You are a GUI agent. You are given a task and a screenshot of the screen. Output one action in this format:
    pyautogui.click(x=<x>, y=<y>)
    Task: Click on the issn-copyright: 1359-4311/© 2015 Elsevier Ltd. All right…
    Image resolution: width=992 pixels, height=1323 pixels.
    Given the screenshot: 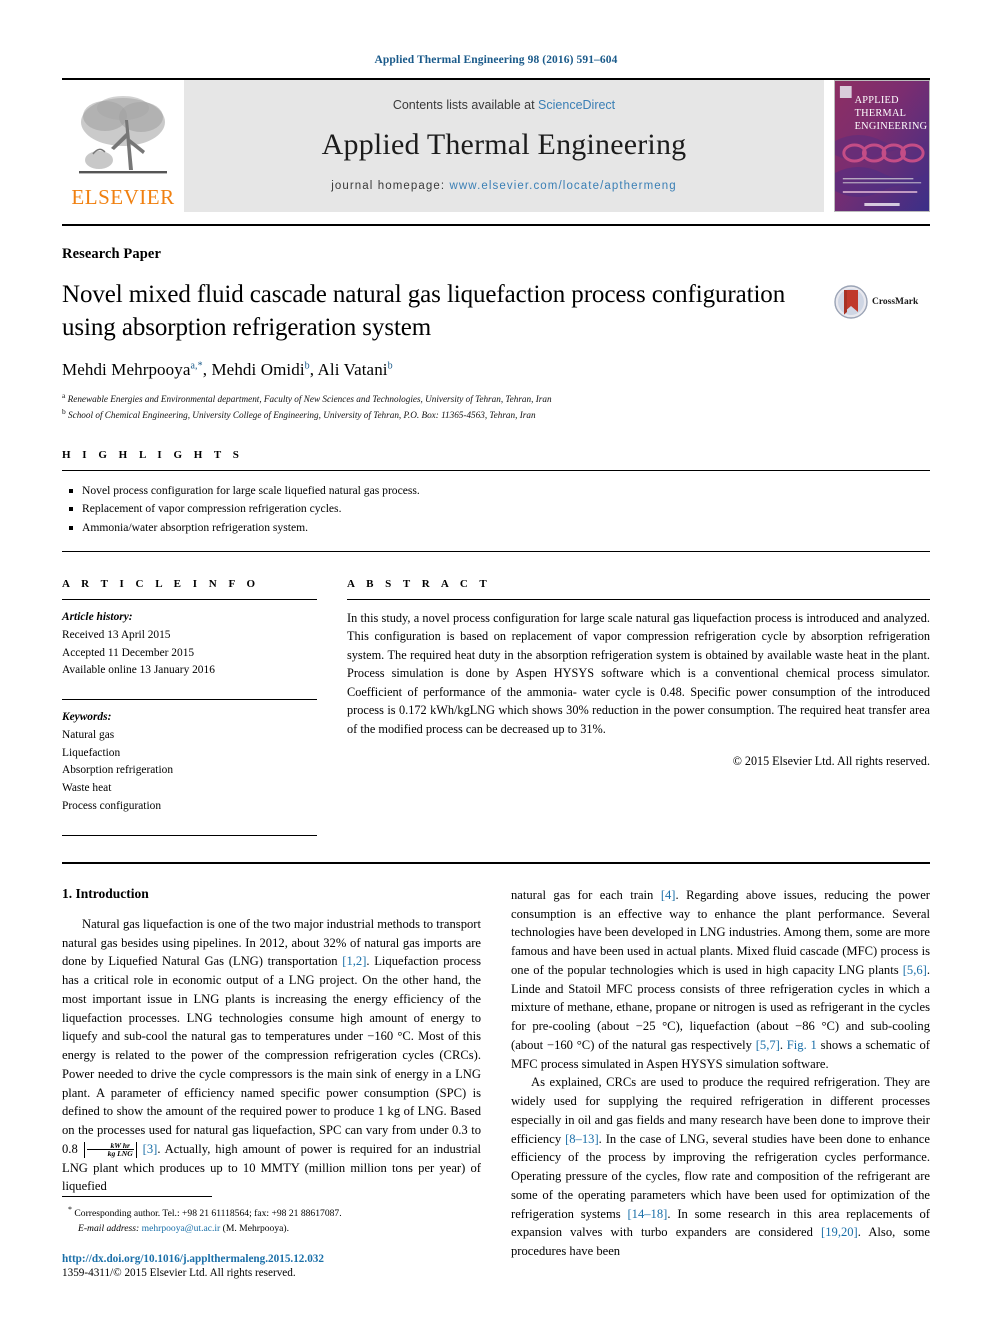 What is the action you would take?
    pyautogui.click(x=179, y=1273)
    